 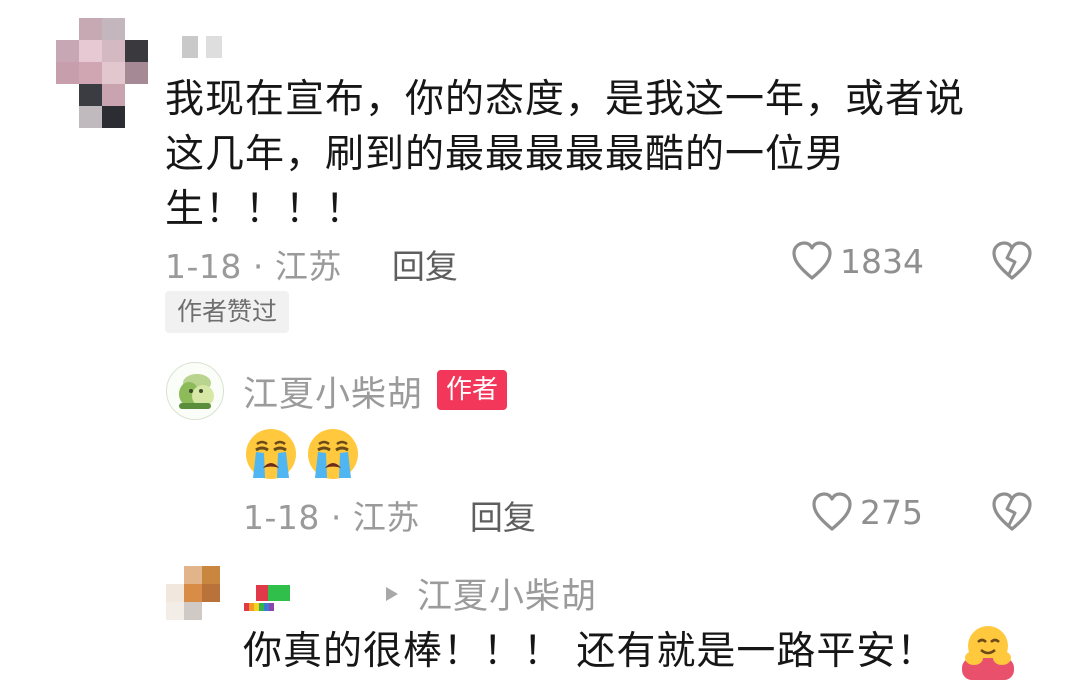 I want to click on comment-line: 这几年，刷到的最最最最最酷的一位男, so click(x=505, y=154).